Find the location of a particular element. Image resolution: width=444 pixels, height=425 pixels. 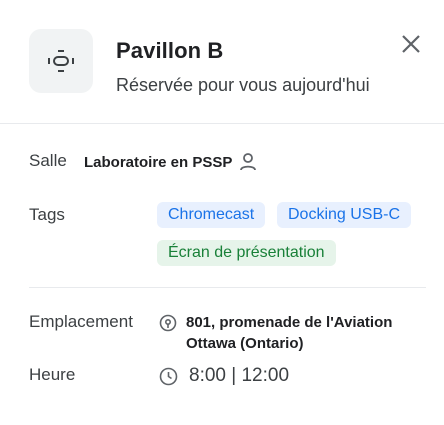

address-line-1: 801, promenade de l'Aviation is located at coordinates (289, 322).